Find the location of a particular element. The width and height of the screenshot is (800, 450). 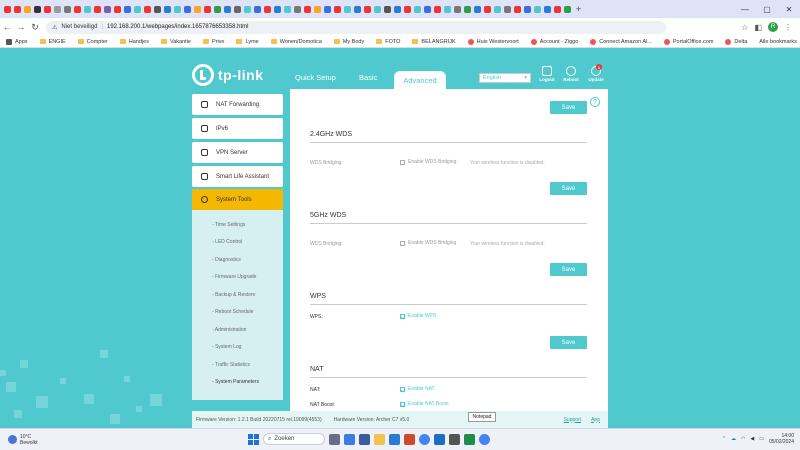

update-button: 1 Update is located at coordinates (596, 73).